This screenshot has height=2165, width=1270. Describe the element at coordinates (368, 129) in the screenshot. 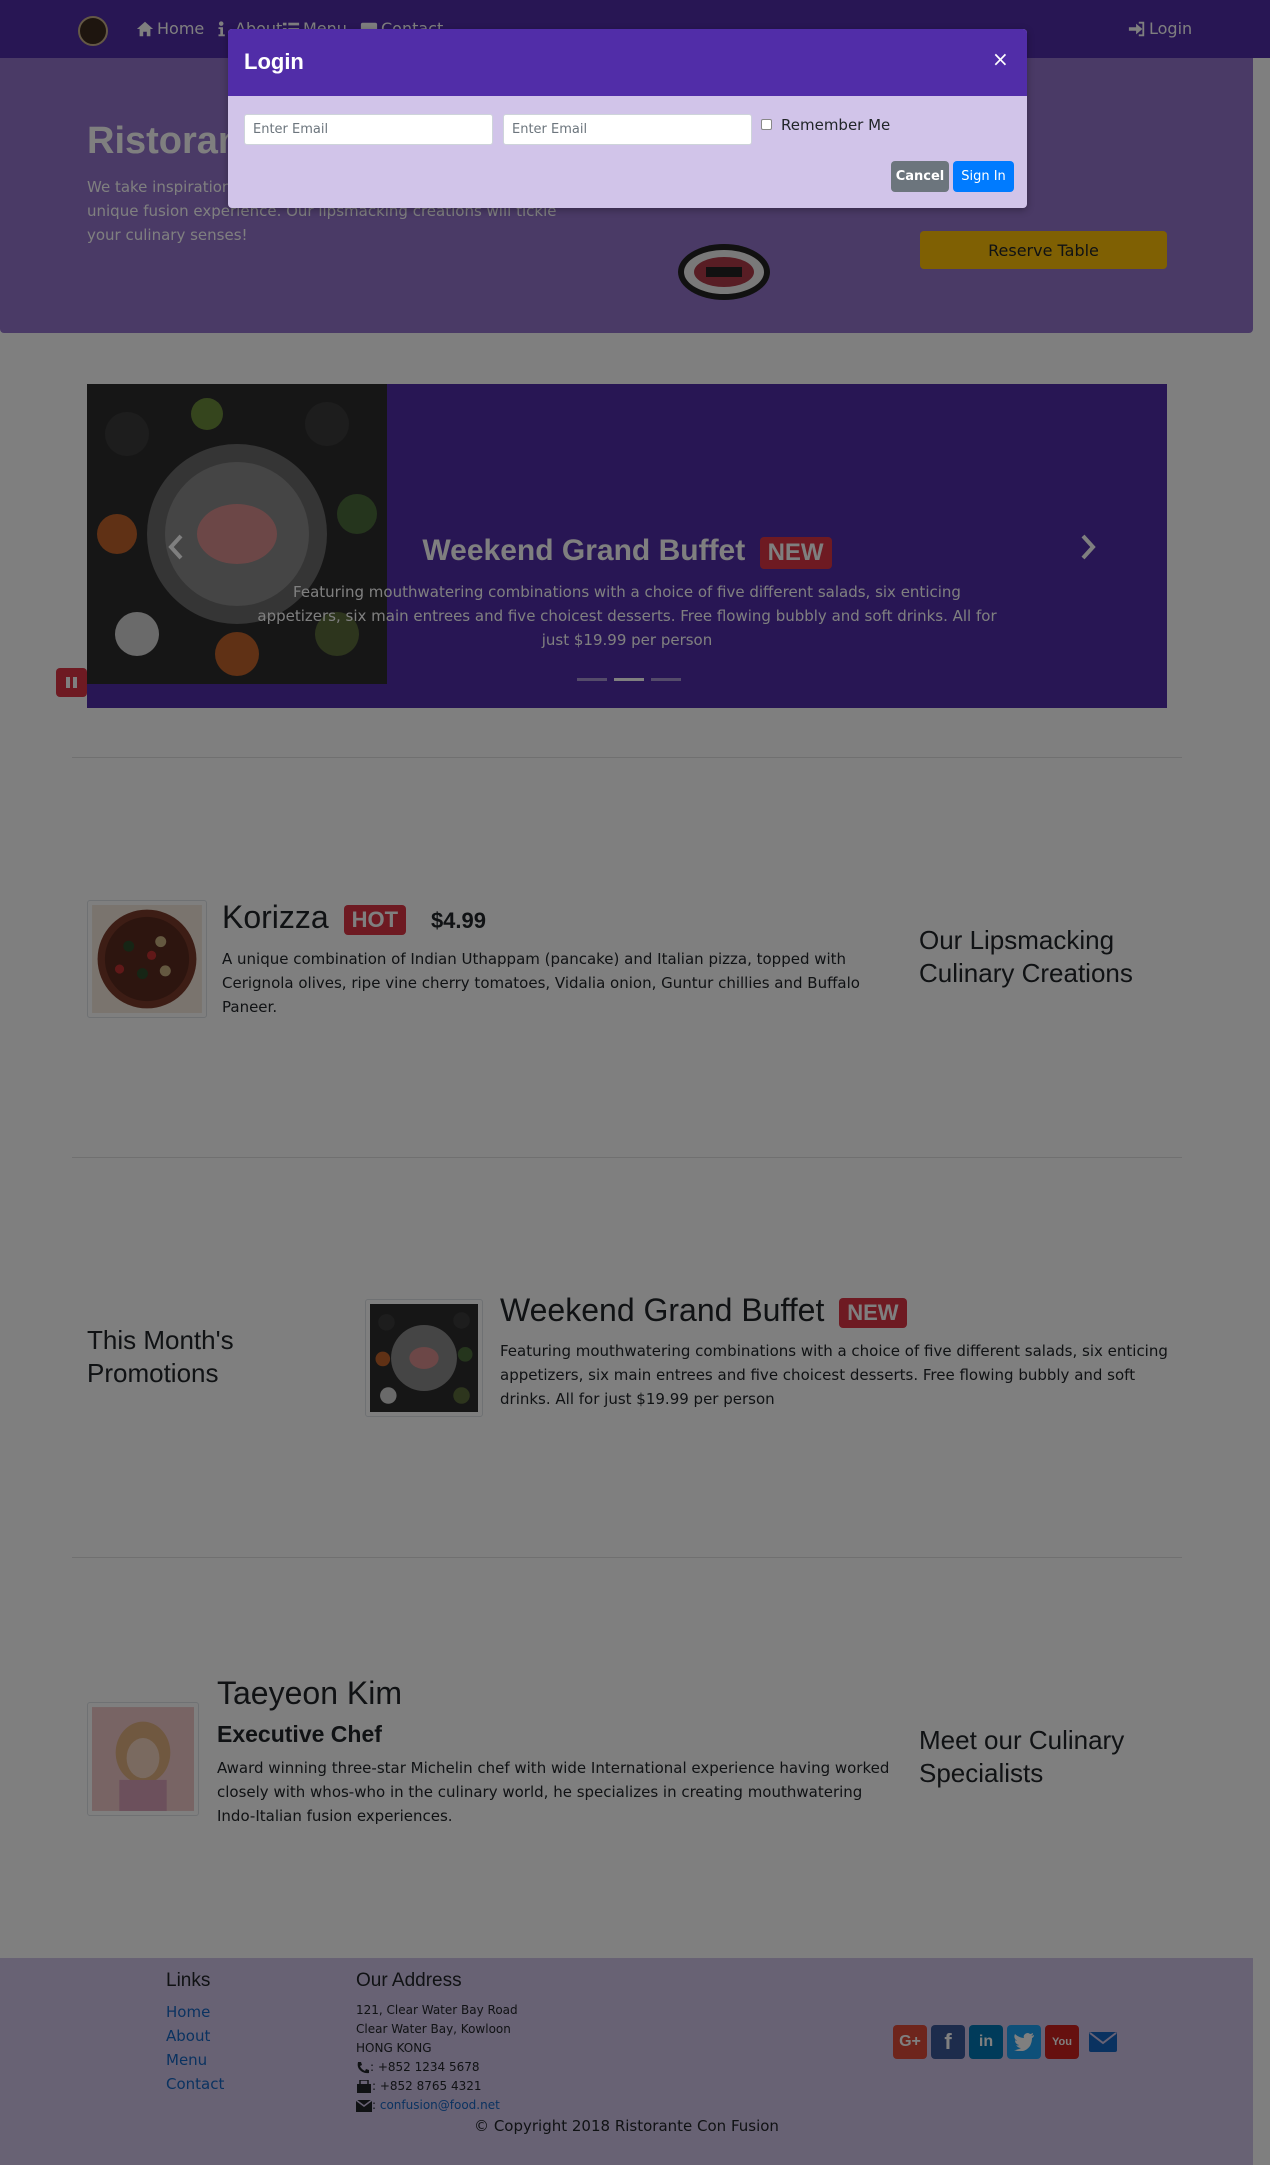

I see `email-field` at that location.